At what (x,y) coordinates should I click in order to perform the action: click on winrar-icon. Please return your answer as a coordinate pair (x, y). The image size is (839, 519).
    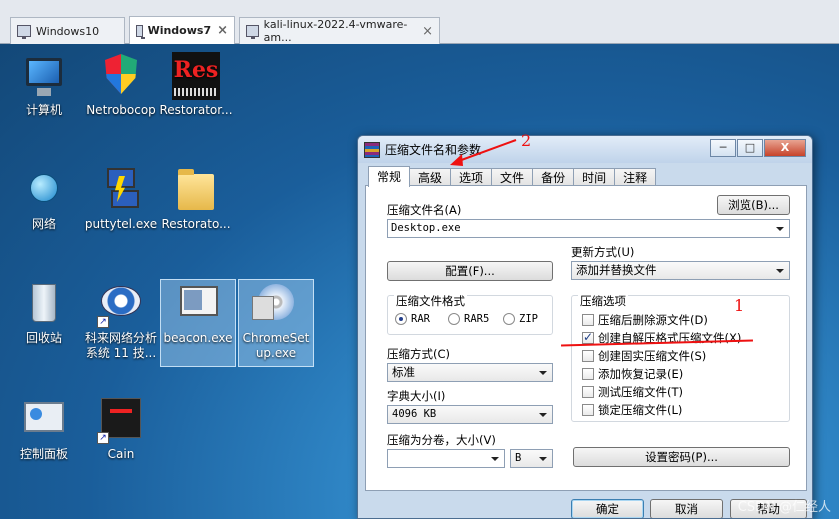
    Looking at the image, I should click on (372, 149).